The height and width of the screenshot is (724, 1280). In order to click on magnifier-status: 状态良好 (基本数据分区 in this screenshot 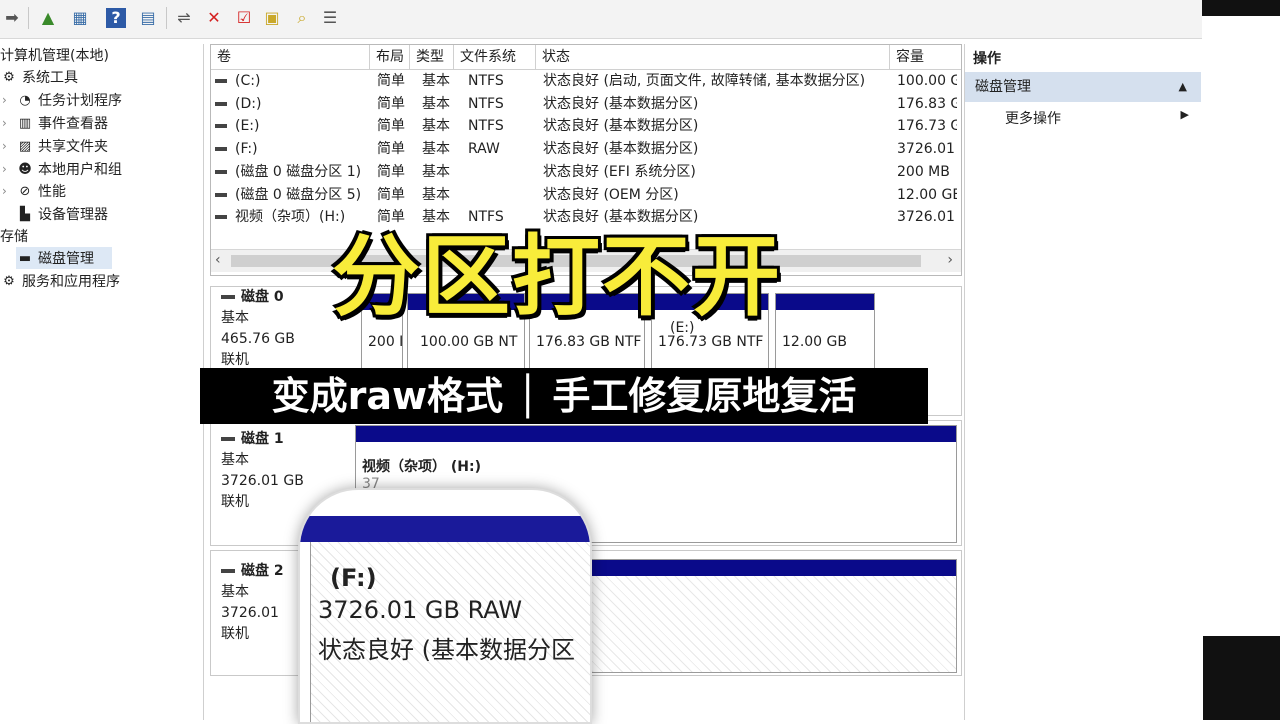, I will do `click(446, 650)`.